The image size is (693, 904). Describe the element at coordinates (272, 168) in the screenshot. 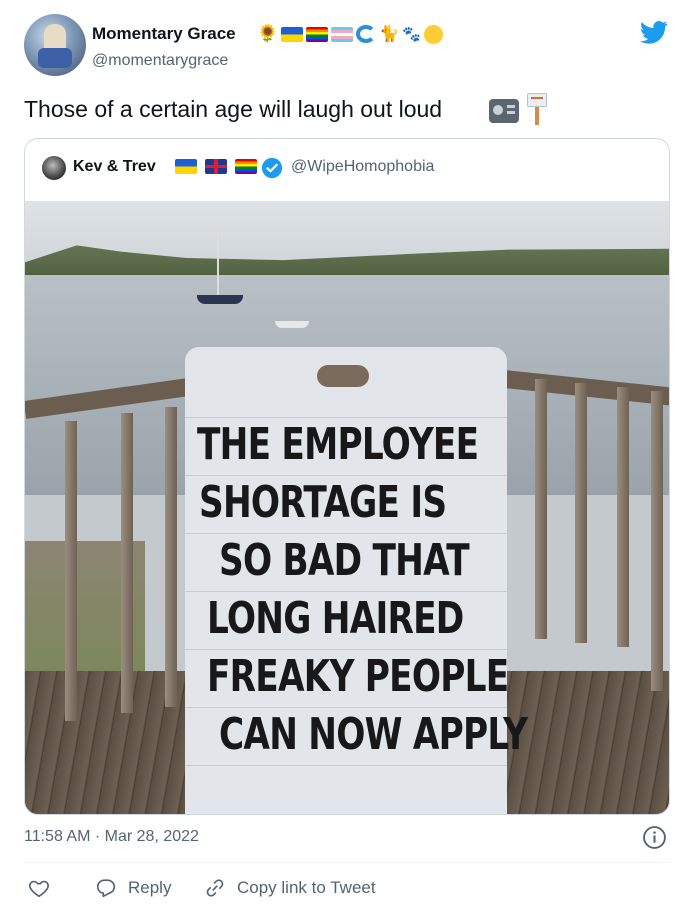

I see `verified-badge-icon` at that location.